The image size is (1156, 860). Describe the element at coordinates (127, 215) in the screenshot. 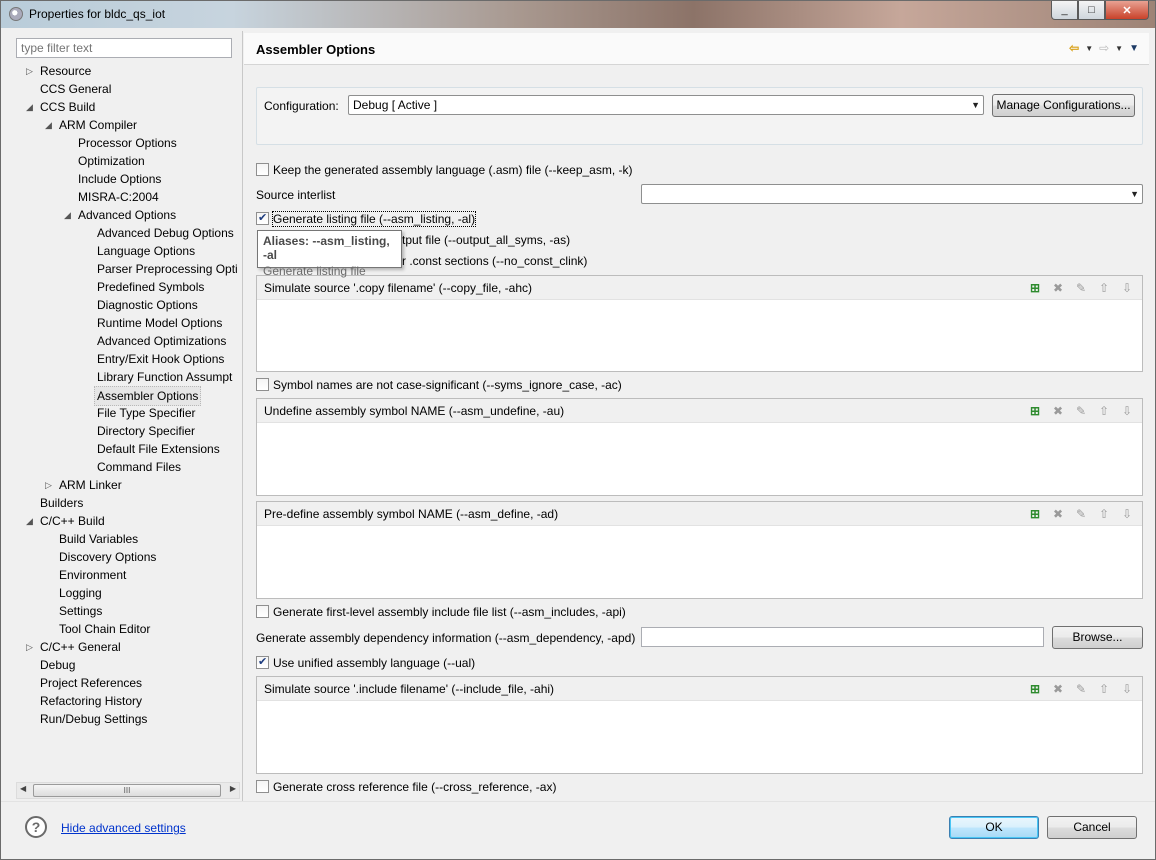

I see `tree-item-label: Advanced Options` at that location.